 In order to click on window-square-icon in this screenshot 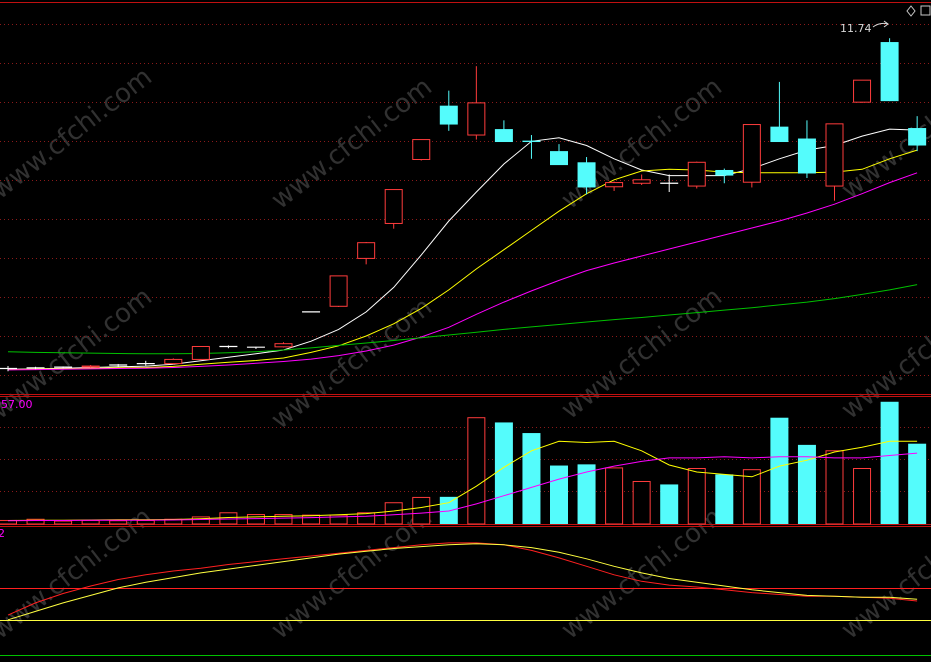, I will do `click(925, 10)`.